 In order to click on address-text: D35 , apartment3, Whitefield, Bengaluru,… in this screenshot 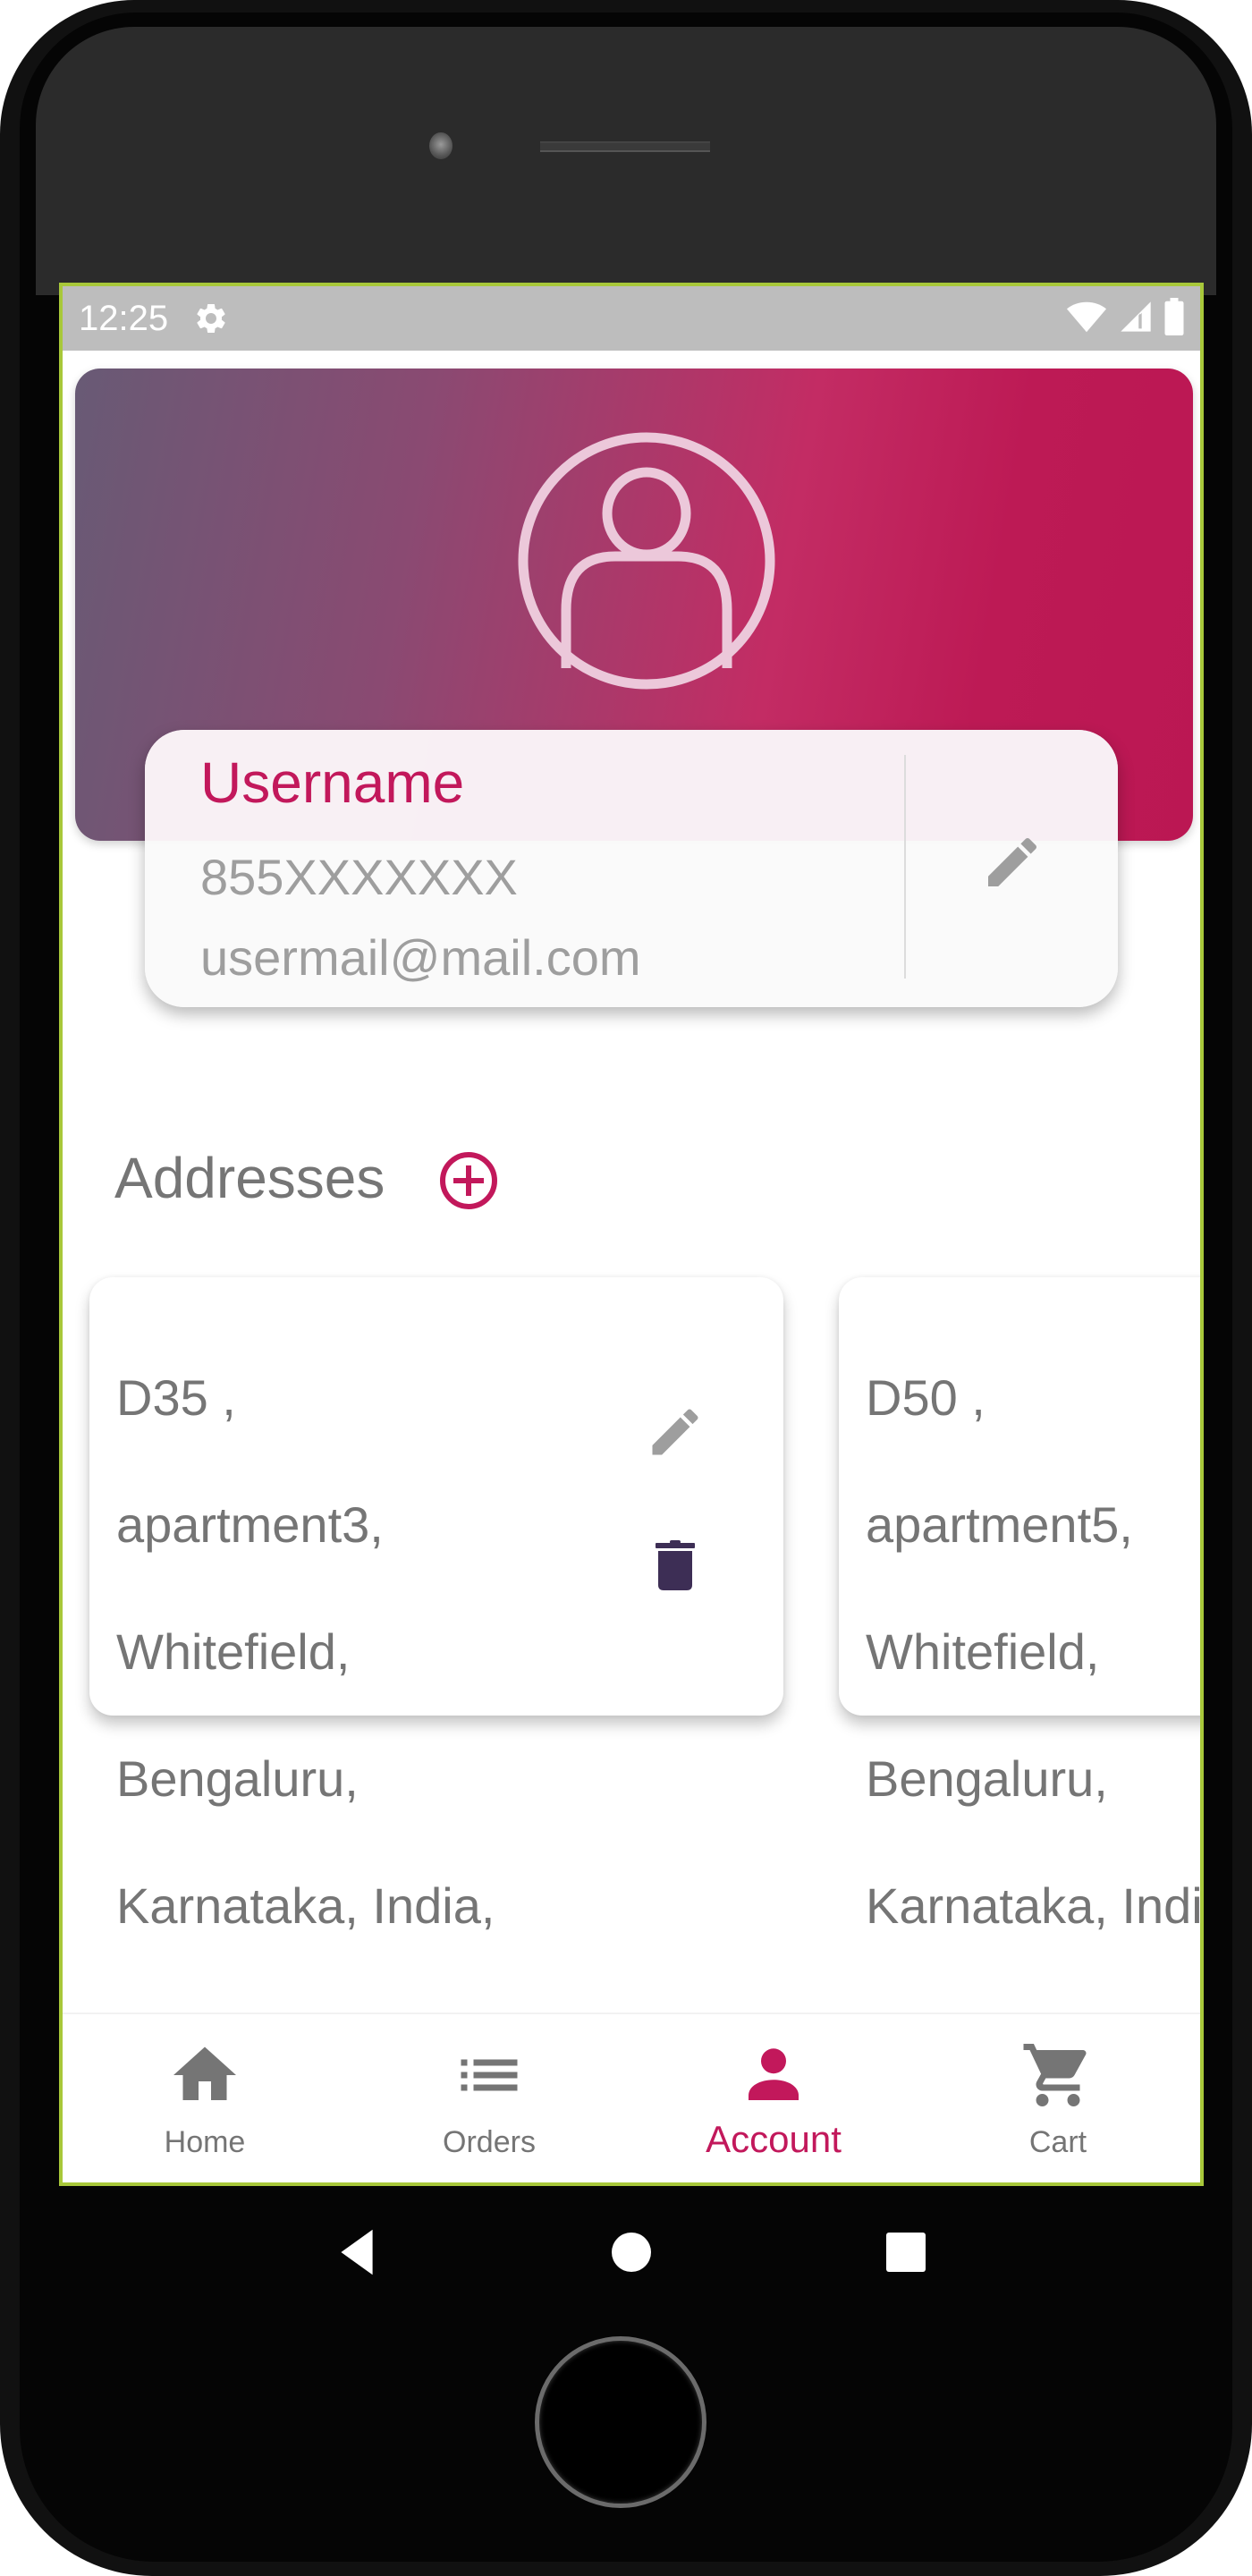, I will do `click(305, 1715)`.